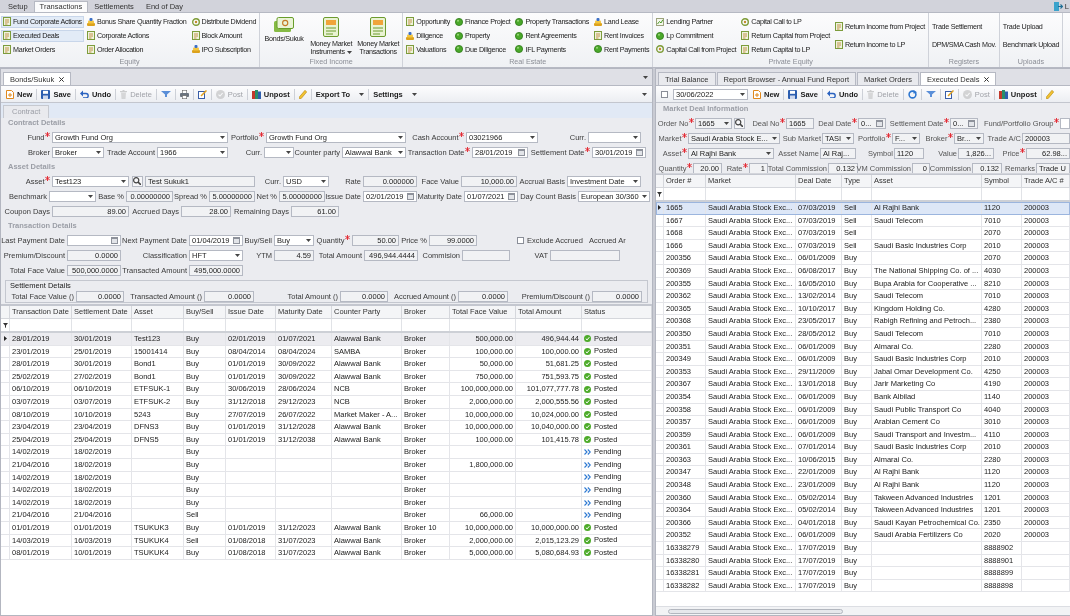  What do you see at coordinates (863, 610) in the screenshot?
I see `horizontal-scrollbar` at bounding box center [863, 610].